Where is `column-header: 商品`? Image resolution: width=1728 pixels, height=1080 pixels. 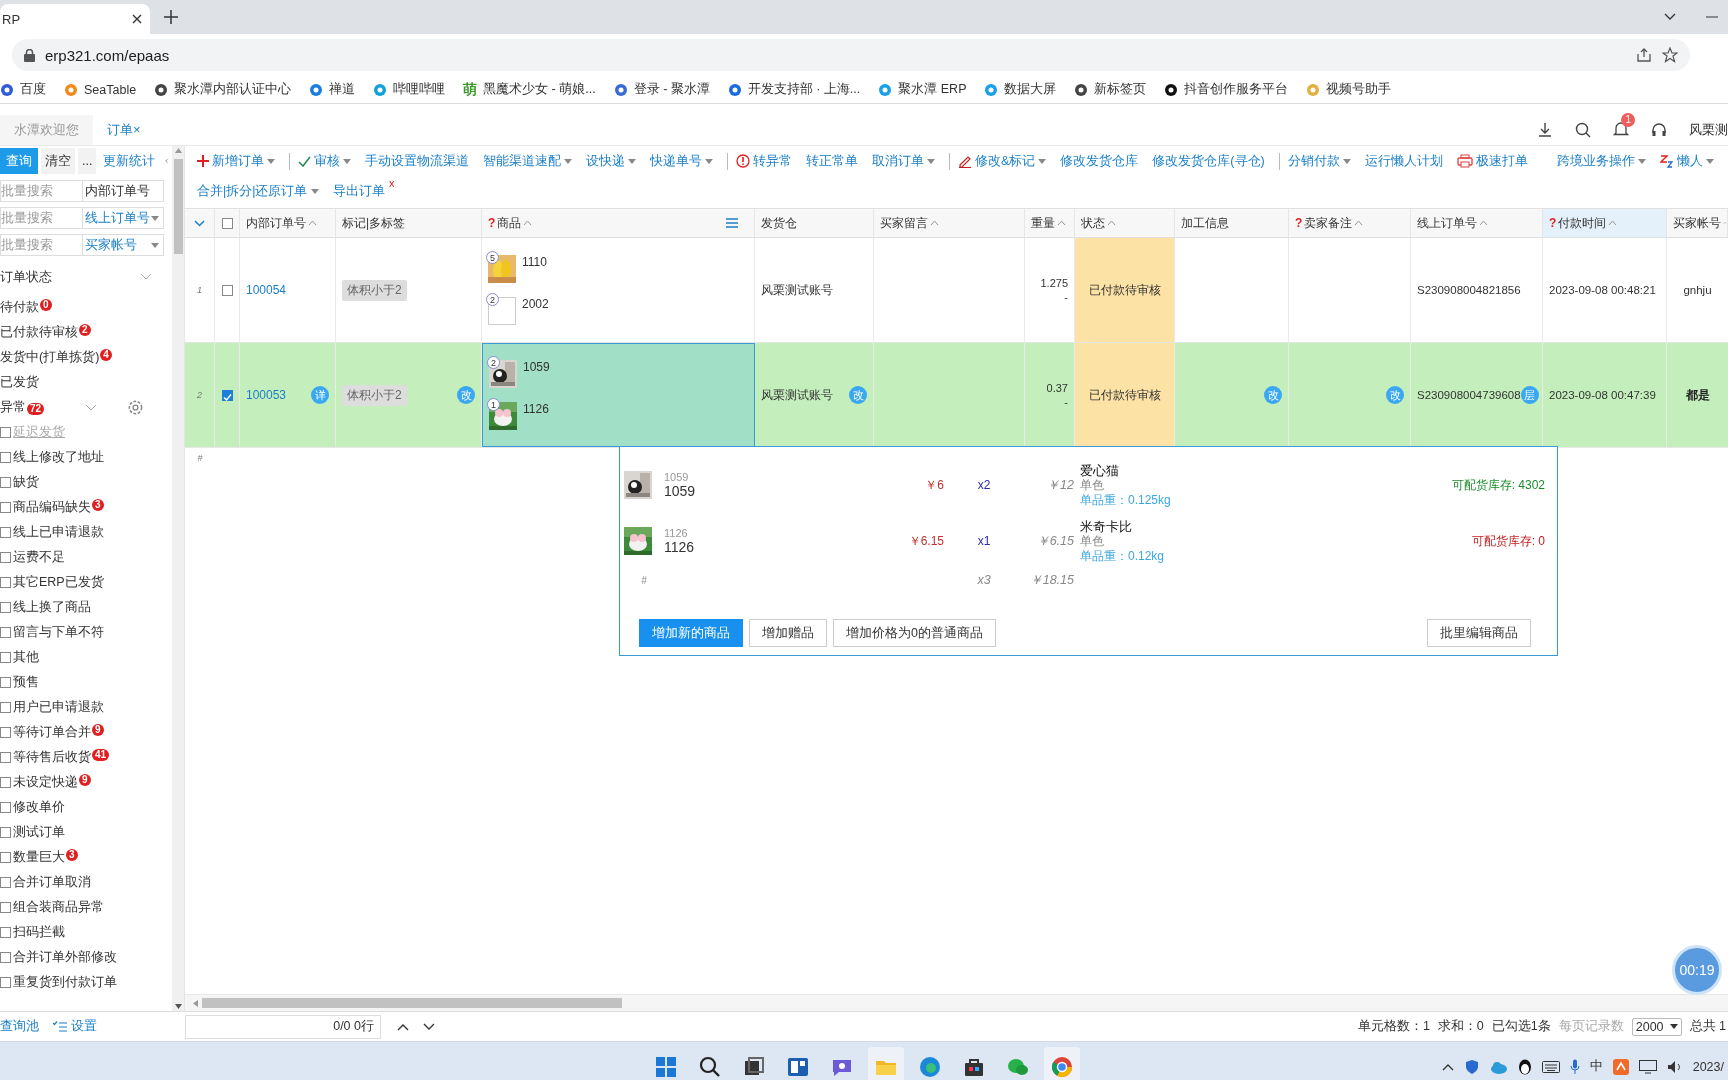
column-header: 商品 is located at coordinates (509, 223).